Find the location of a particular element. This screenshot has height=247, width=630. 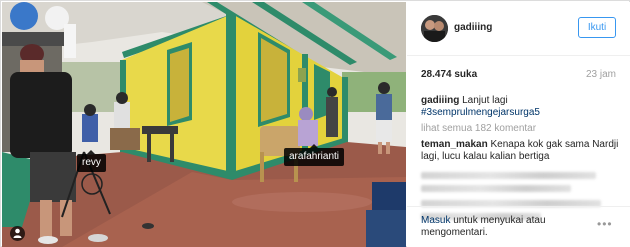

post-timestamp: 23 jam is located at coordinates (601, 74).